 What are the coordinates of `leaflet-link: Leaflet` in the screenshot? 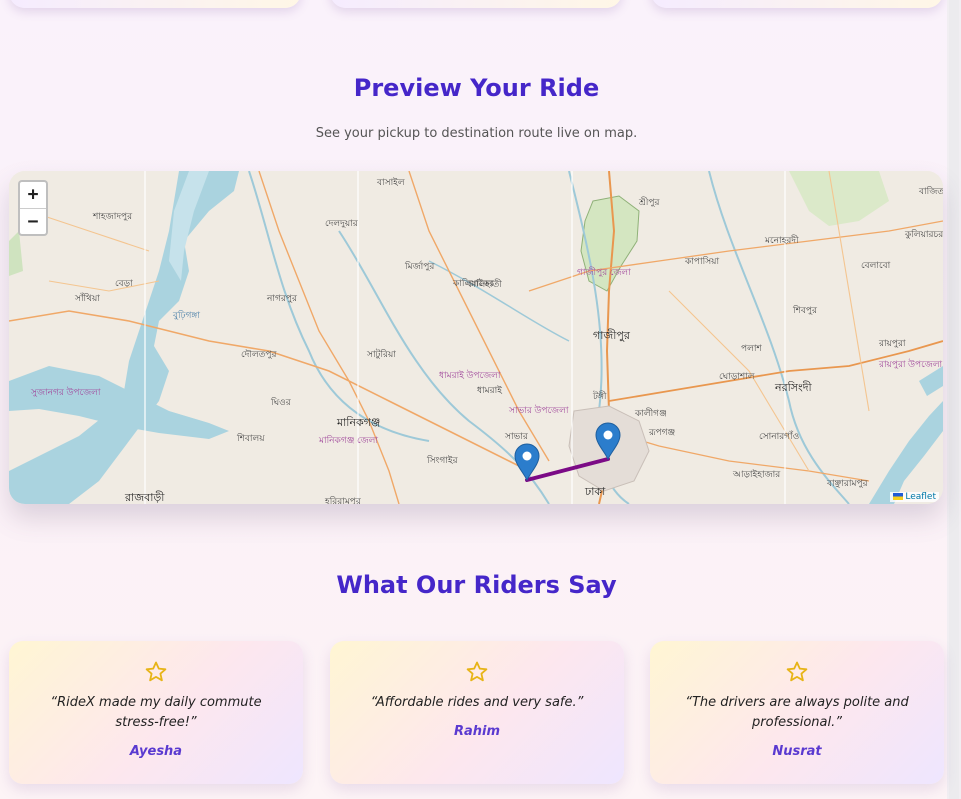 It's located at (920, 497).